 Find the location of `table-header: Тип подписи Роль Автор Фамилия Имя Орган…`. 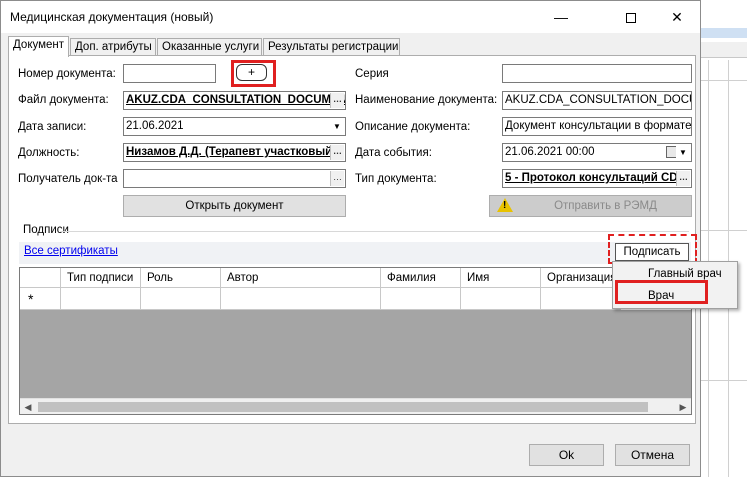

table-header: Тип подписи Роль Автор Фамилия Имя Орган… is located at coordinates (355, 278).